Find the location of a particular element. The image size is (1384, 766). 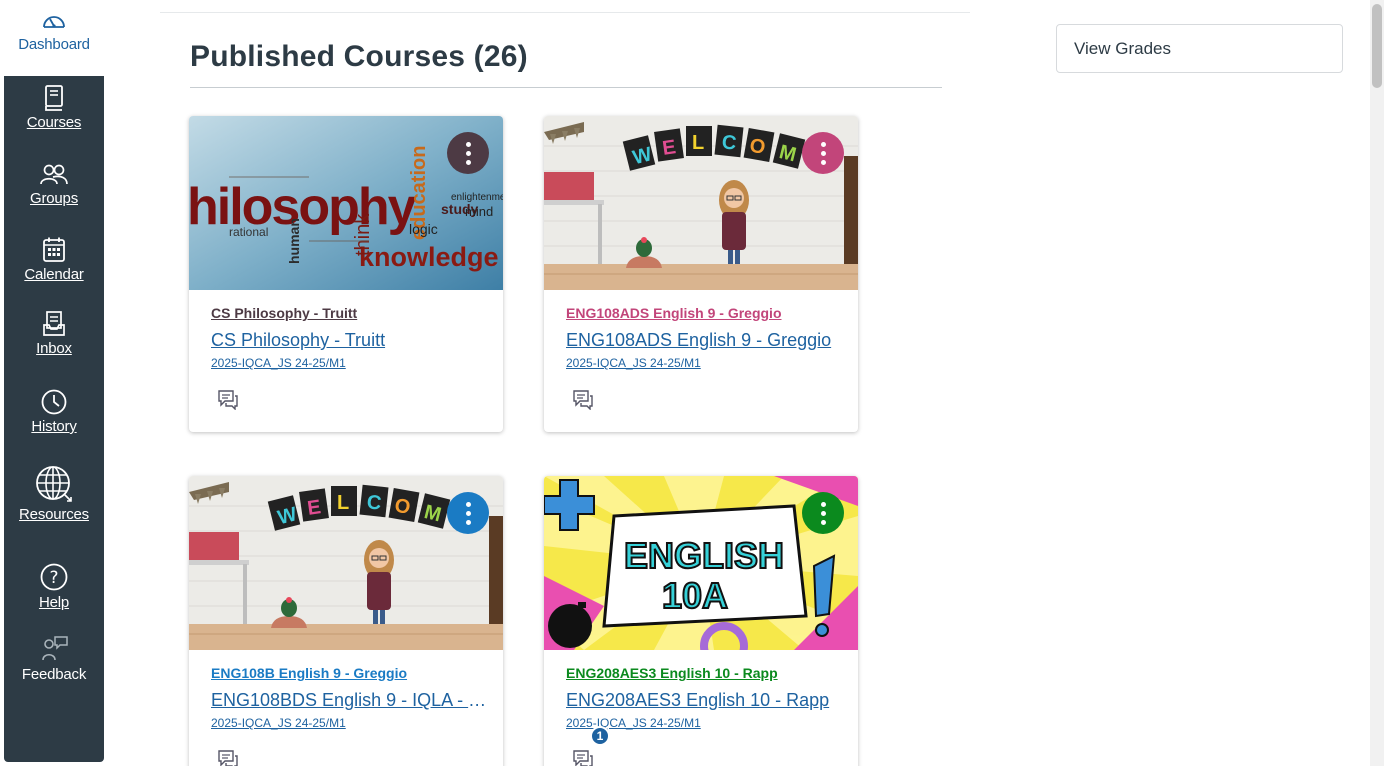

nav-inbox: Inbox is located at coordinates (54, 333).